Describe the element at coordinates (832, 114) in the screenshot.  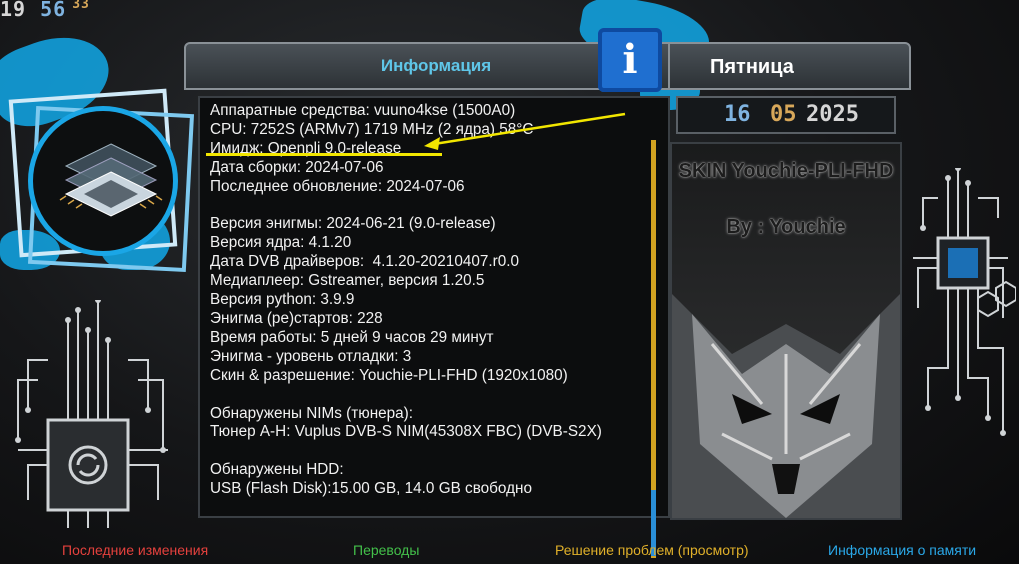
I see `date-year: 2025` at that location.